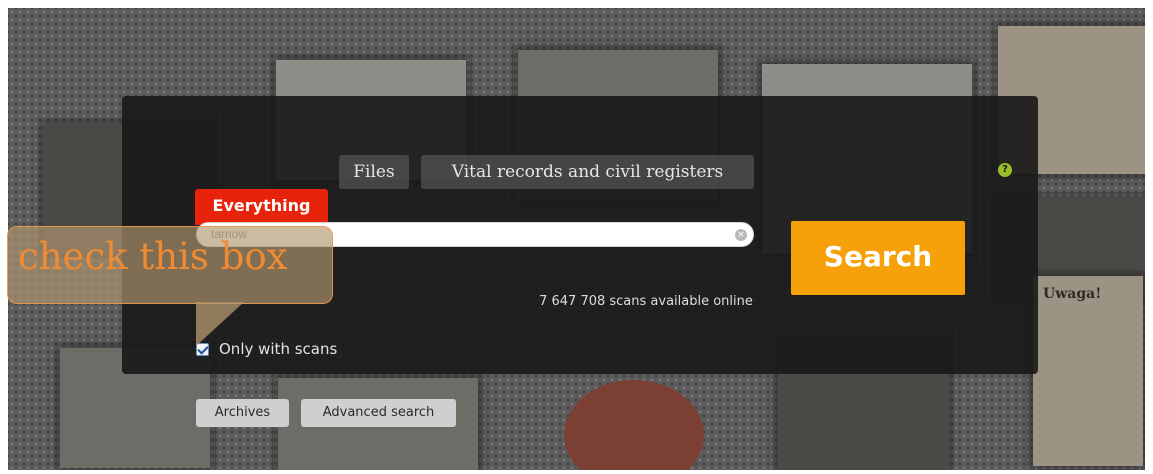  Describe the element at coordinates (261, 207) in the screenshot. I see `tab-everything: Everything` at that location.